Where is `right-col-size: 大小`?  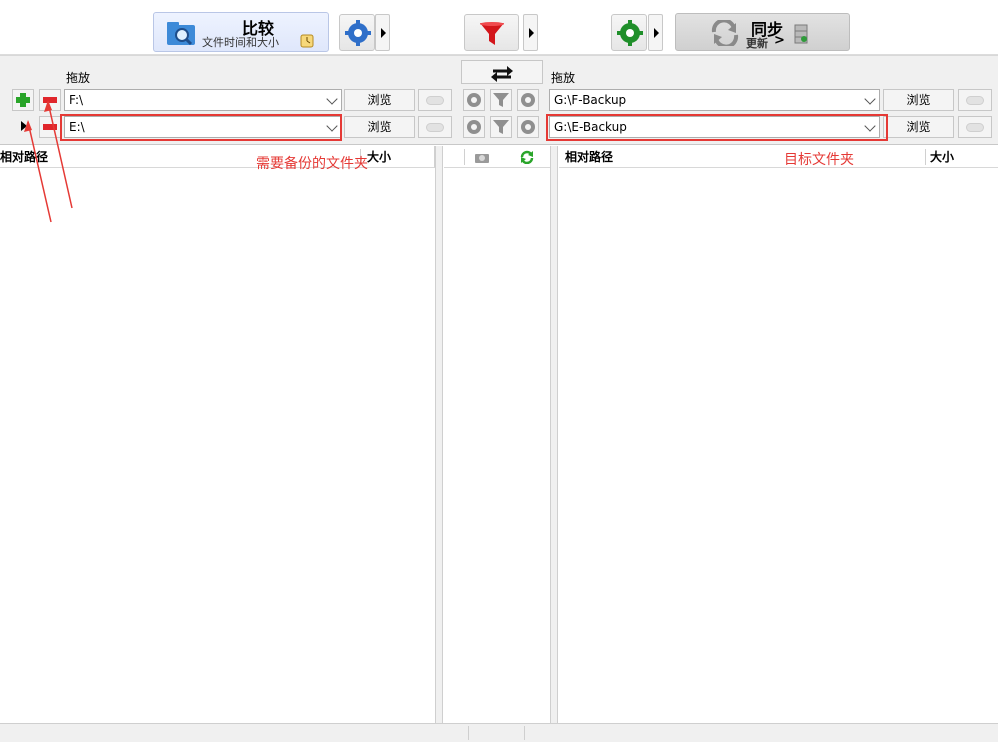
right-col-size: 大小 is located at coordinates (942, 157).